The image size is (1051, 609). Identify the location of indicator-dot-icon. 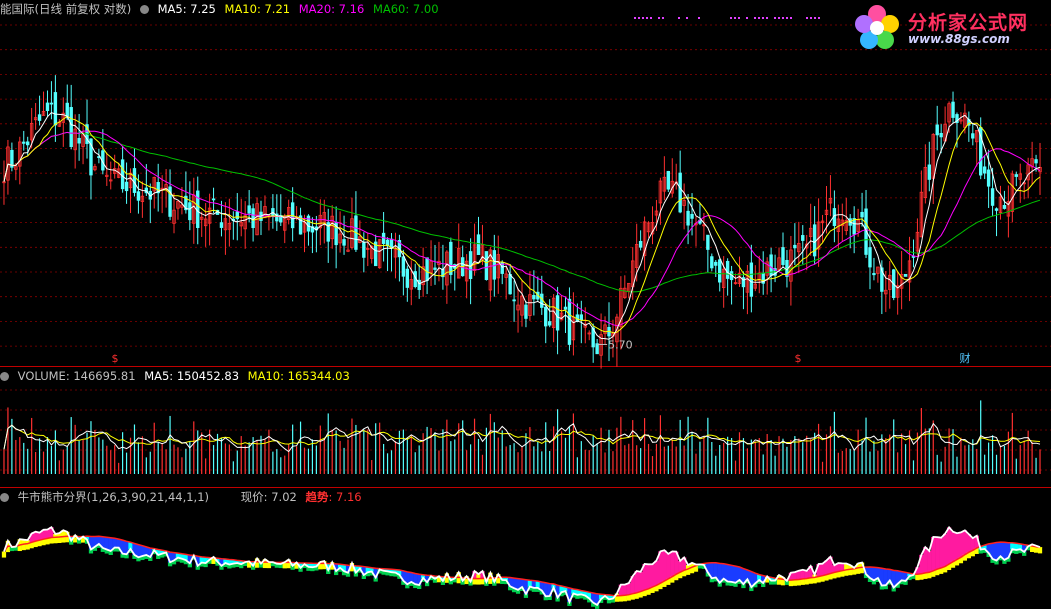
(4, 497).